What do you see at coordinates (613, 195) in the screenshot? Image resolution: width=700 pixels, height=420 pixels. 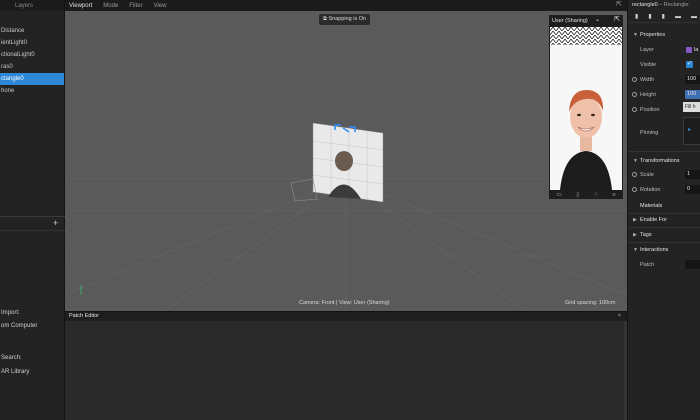 I see `menu-icon: ≡` at bounding box center [613, 195].